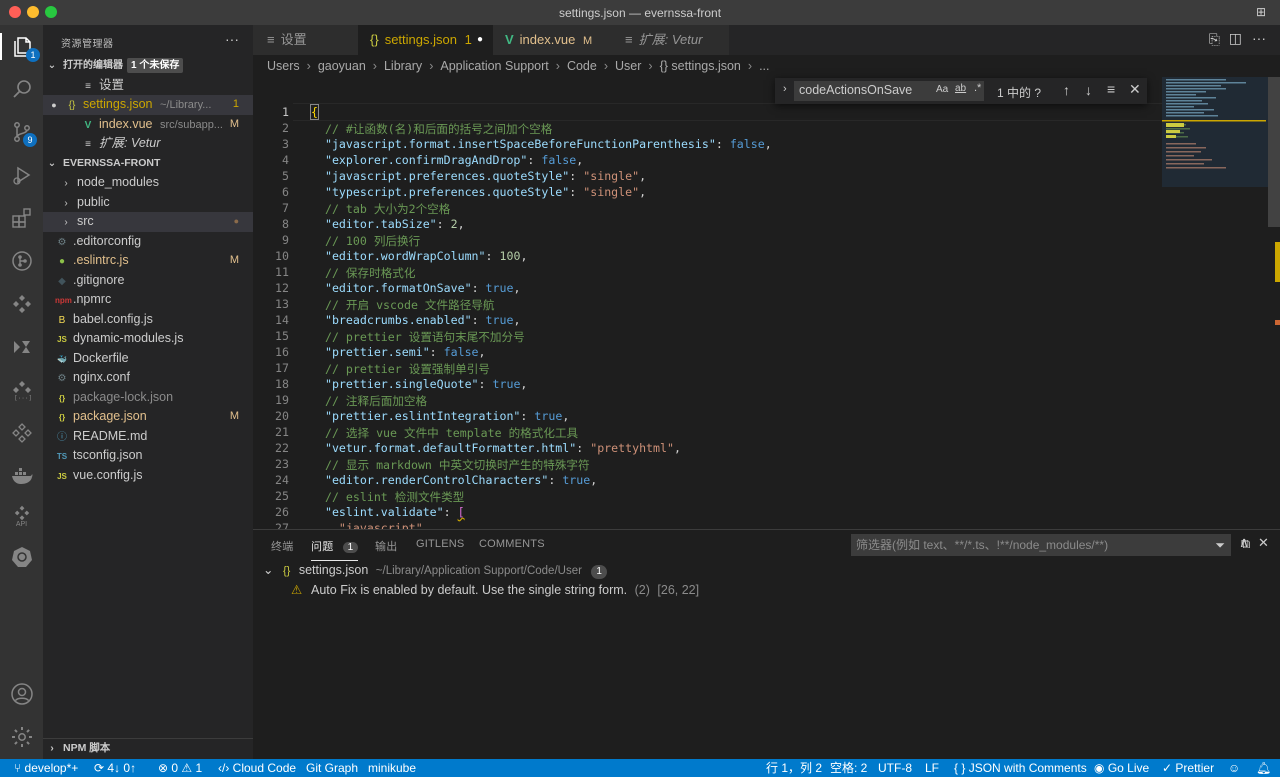 This screenshot has height=777, width=1280. Describe the element at coordinates (21, 174) in the screenshot. I see `run-debug-icon` at that location.